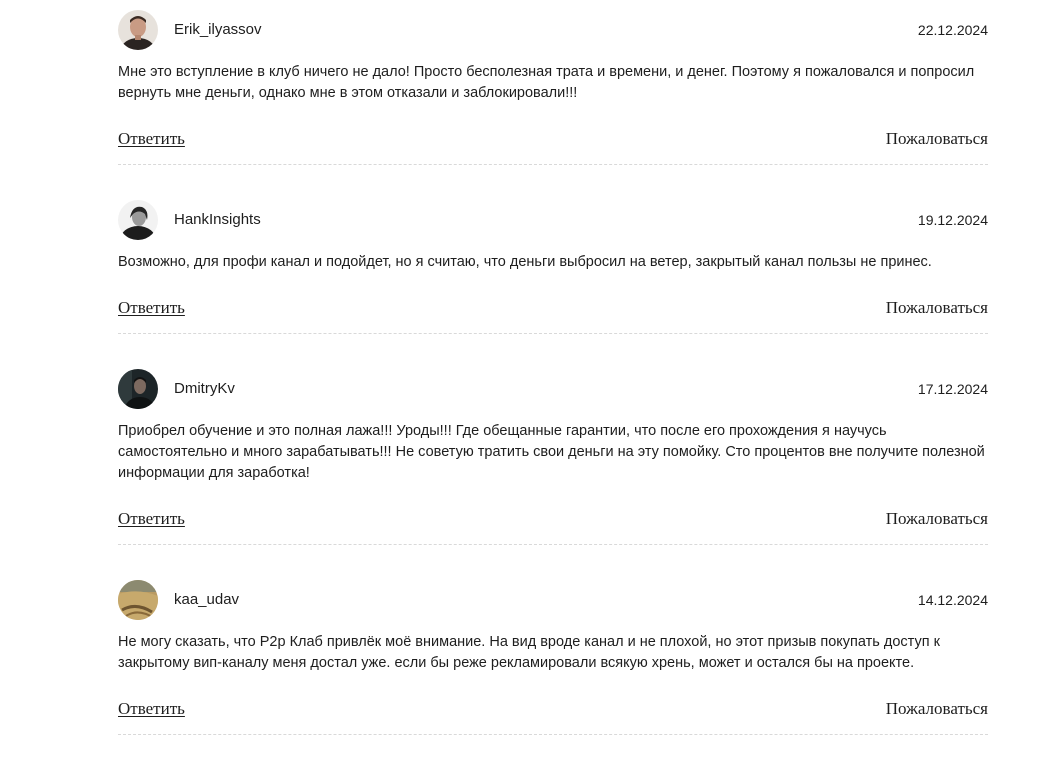 This screenshot has height=767, width=1063. I want to click on comment-header: kaa_udav 14.12.2024, so click(553, 600).